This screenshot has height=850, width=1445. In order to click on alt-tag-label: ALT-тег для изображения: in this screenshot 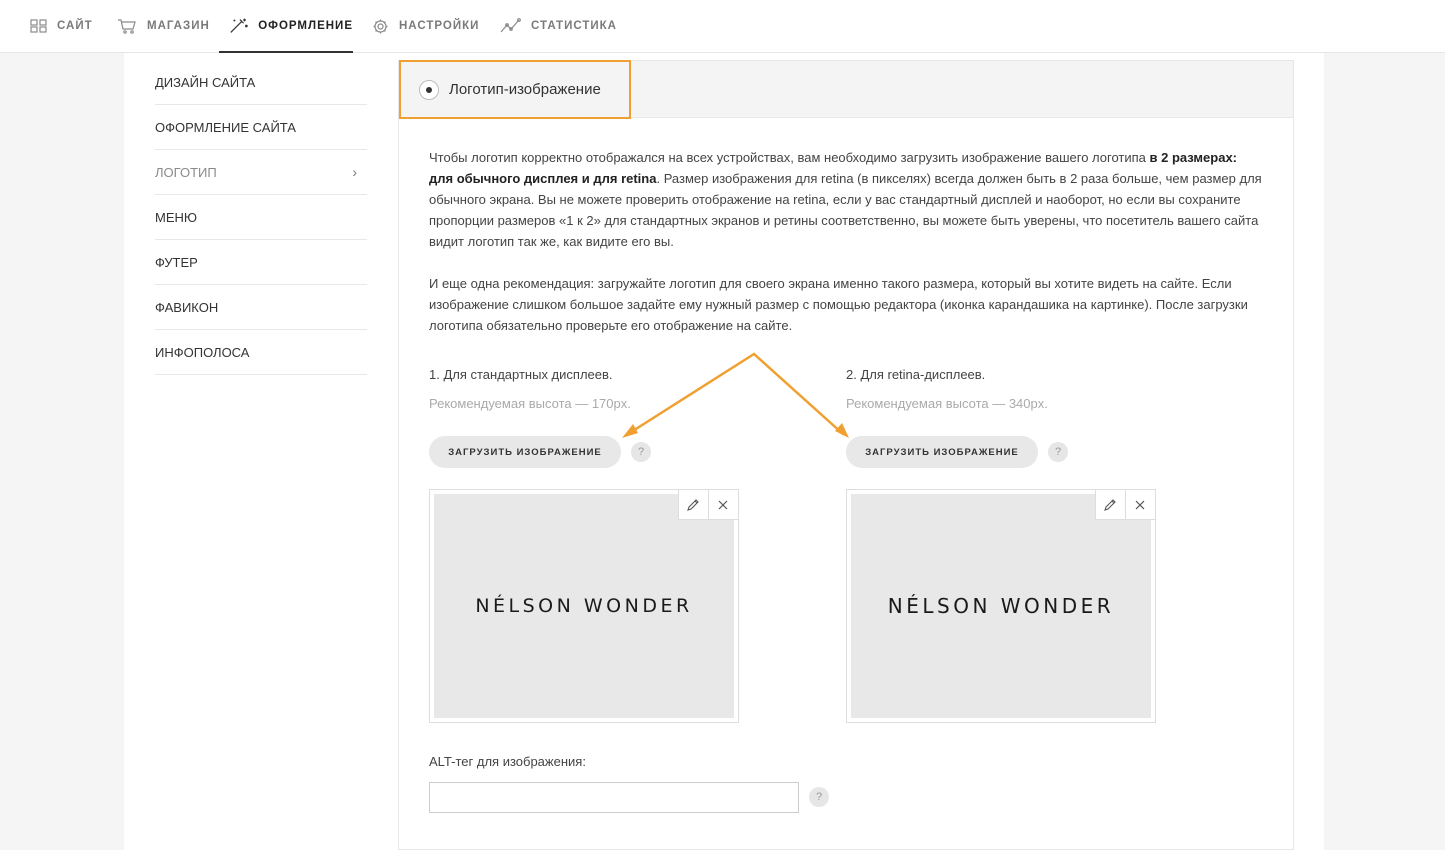, I will do `click(507, 761)`.